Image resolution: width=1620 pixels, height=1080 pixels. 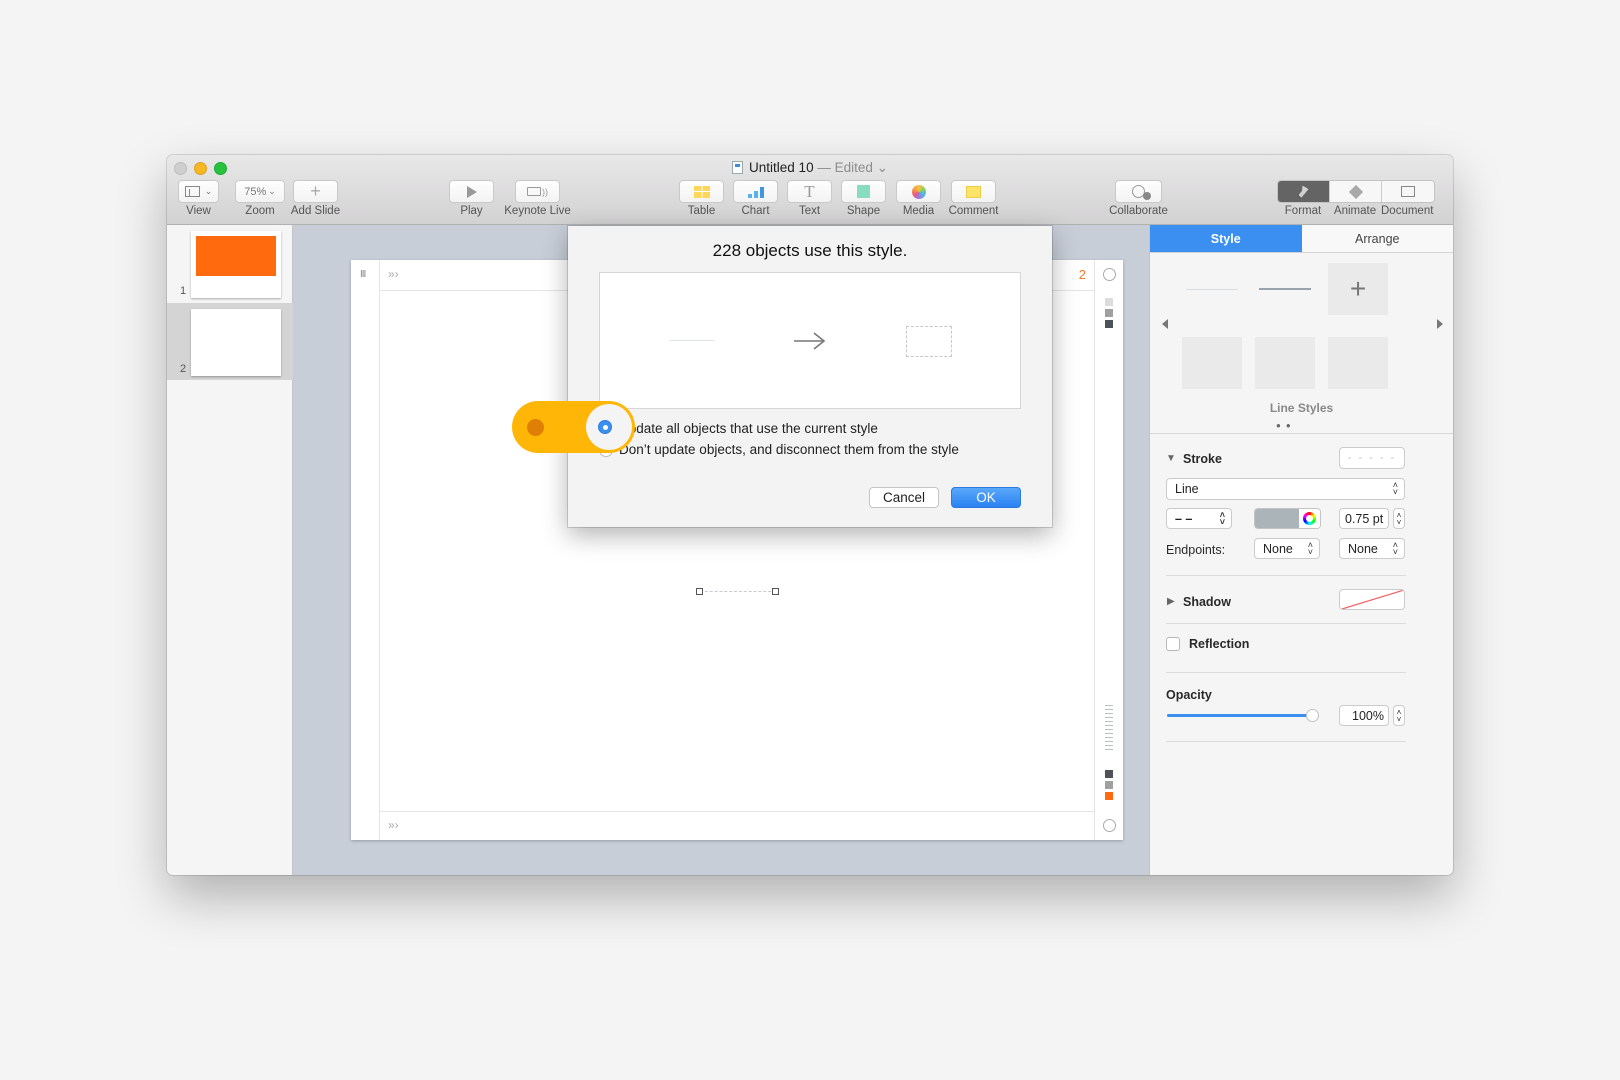 What do you see at coordinates (1285, 489) in the screenshot?
I see `stroke-type-select: Line ˄ ˅` at bounding box center [1285, 489].